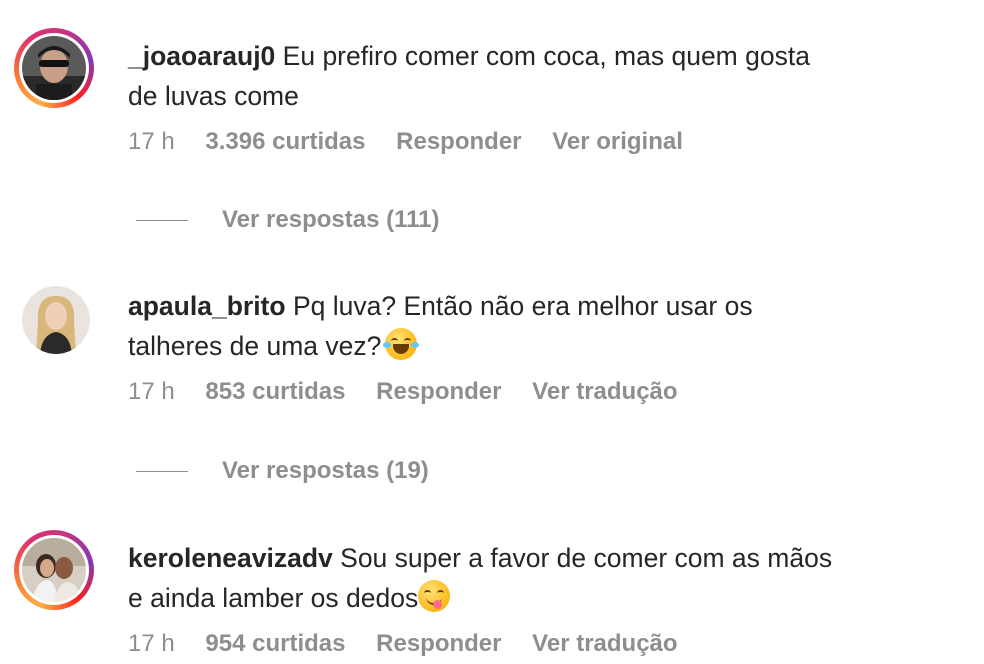 The height and width of the screenshot is (664, 984). What do you see at coordinates (586, 558) in the screenshot?
I see `comment-text: Sou super a favor de comer com as mãos` at bounding box center [586, 558].